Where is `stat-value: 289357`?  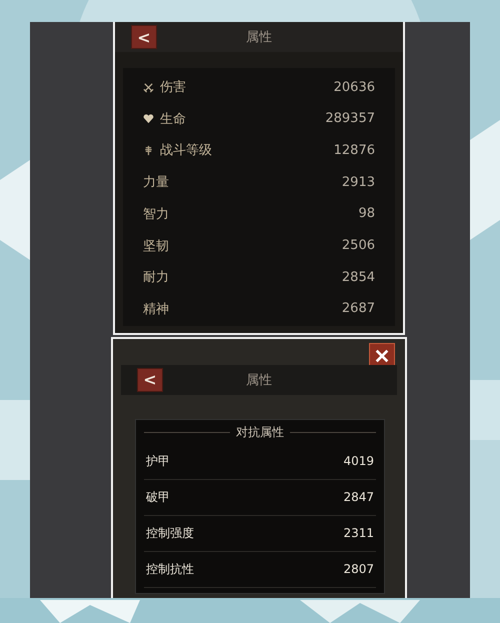 stat-value: 289357 is located at coordinates (350, 118).